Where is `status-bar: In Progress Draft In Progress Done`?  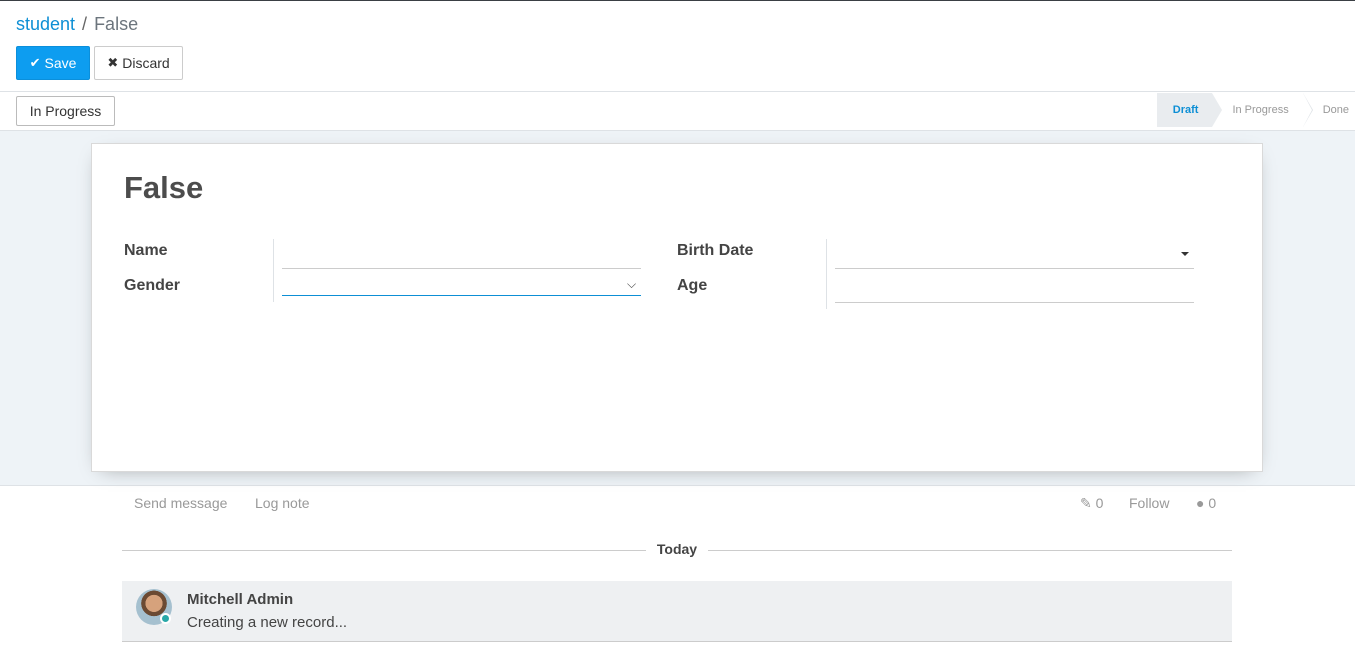 status-bar: In Progress Draft In Progress Done is located at coordinates (677, 111).